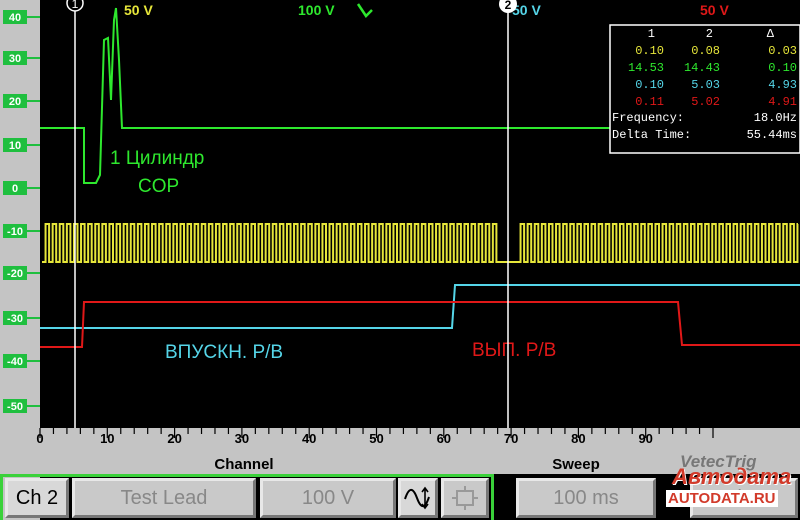 This screenshot has height=520, width=800. I want to click on x-tick-label: 10, so click(107, 438).